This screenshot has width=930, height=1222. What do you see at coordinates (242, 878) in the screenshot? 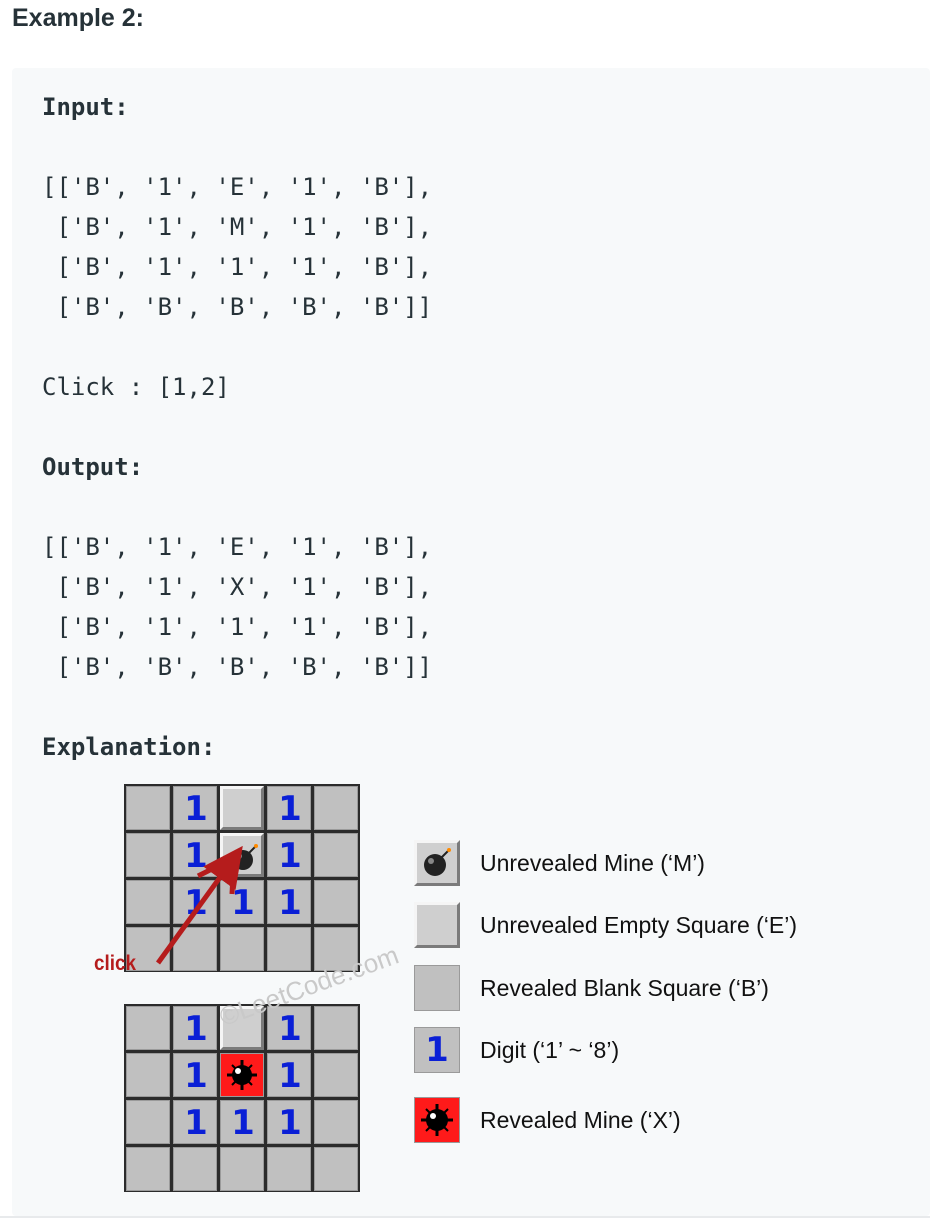
I see `board-before: 1111111` at bounding box center [242, 878].